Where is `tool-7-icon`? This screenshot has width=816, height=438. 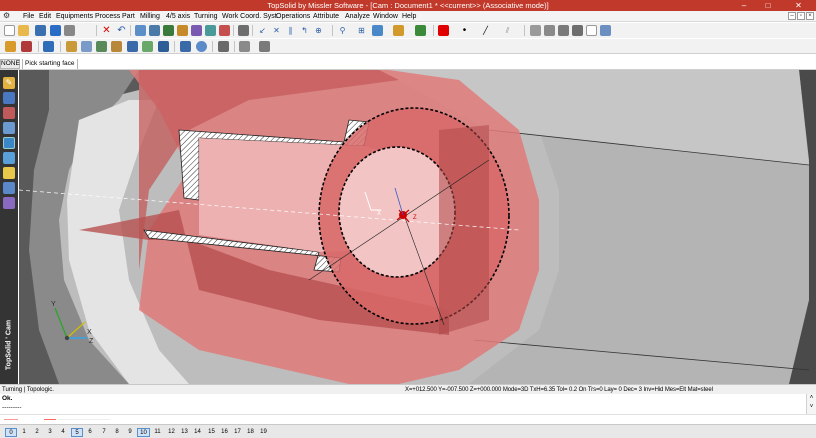 tool-7-icon is located at coordinates (224, 30).